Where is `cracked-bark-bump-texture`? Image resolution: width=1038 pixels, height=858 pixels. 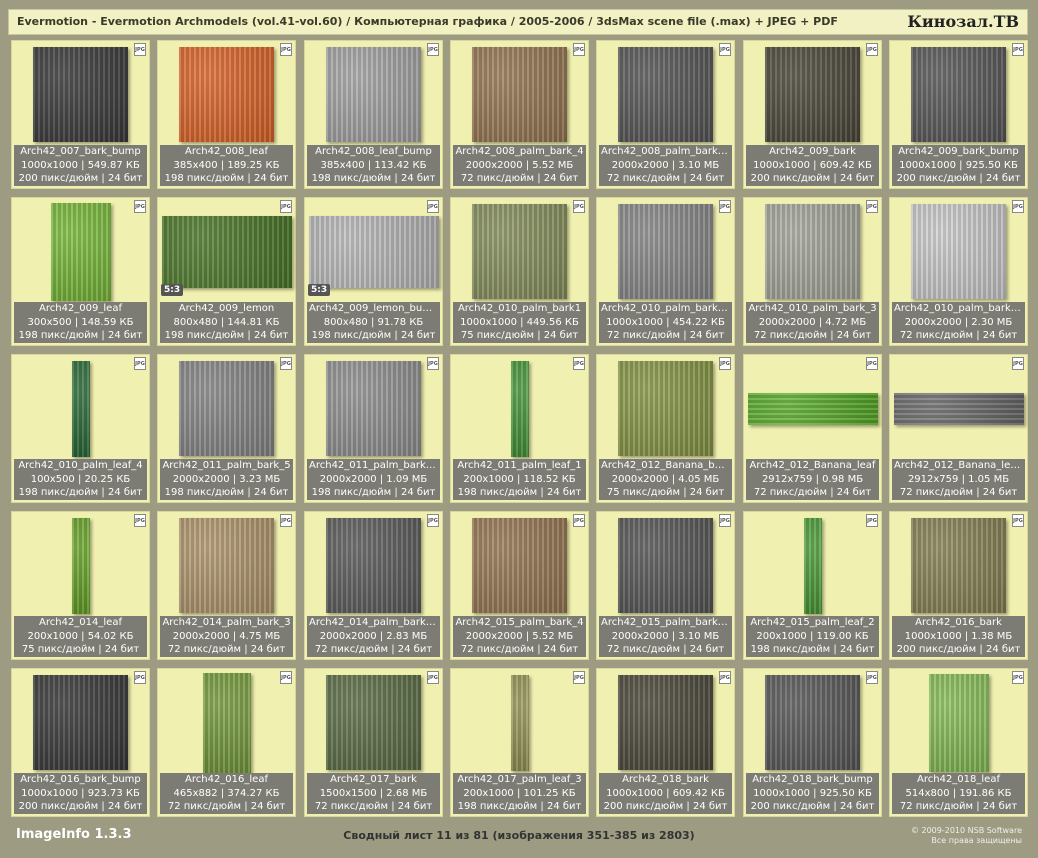 cracked-bark-bump-texture is located at coordinates (958, 251).